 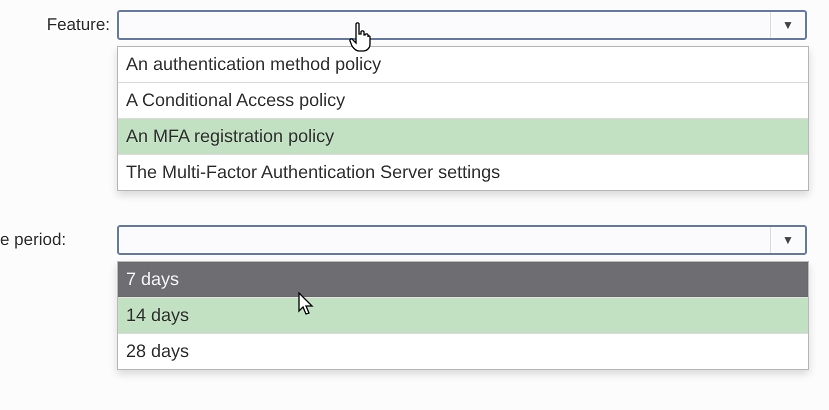 What do you see at coordinates (462, 240) in the screenshot?
I see `dropdown-field: ▼` at bounding box center [462, 240].